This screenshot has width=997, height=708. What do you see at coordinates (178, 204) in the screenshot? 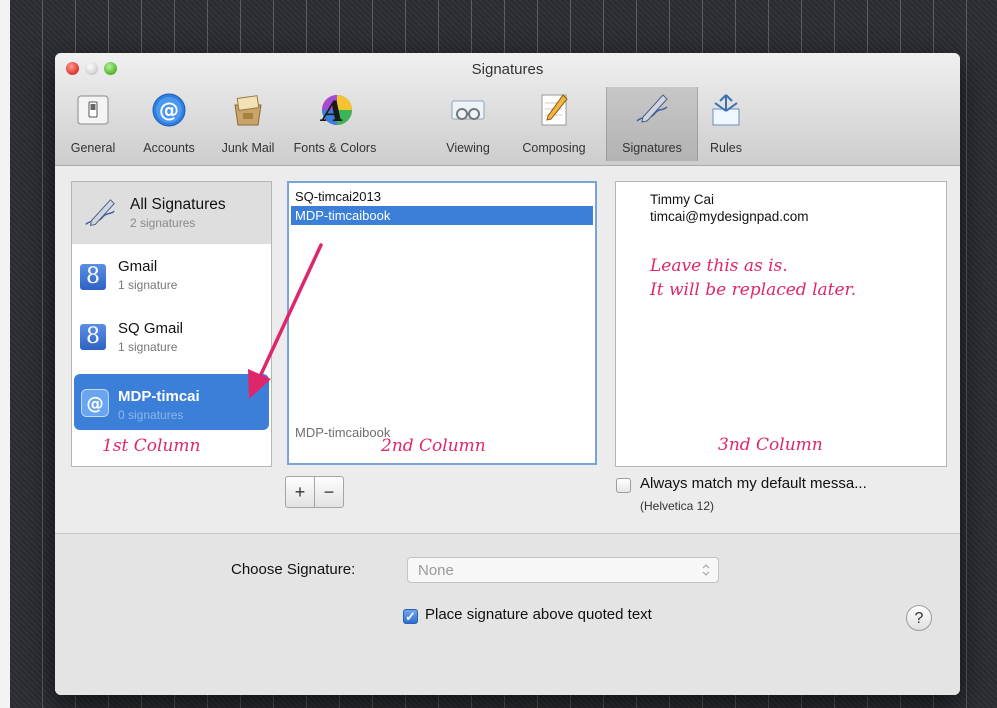
I see `account-name: All Signatures` at bounding box center [178, 204].